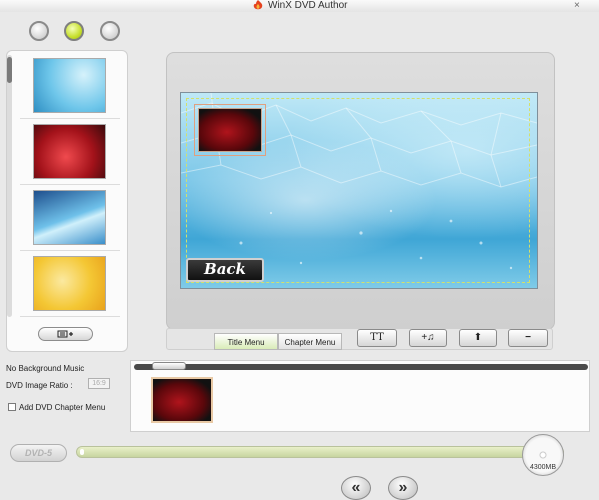 This screenshot has width=599, height=500. Describe the element at coordinates (12, 407) in the screenshot. I see `chapter-menu-checkbox` at that location.